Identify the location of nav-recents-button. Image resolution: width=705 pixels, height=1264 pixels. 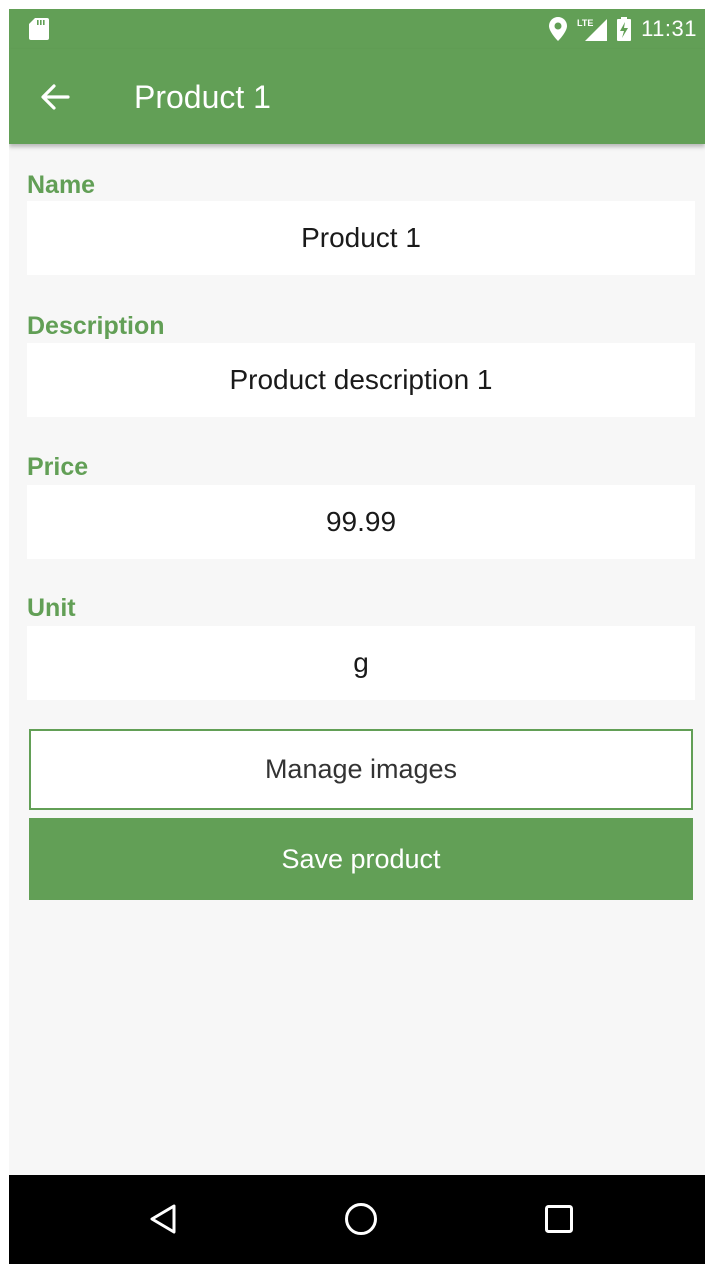
(559, 1219).